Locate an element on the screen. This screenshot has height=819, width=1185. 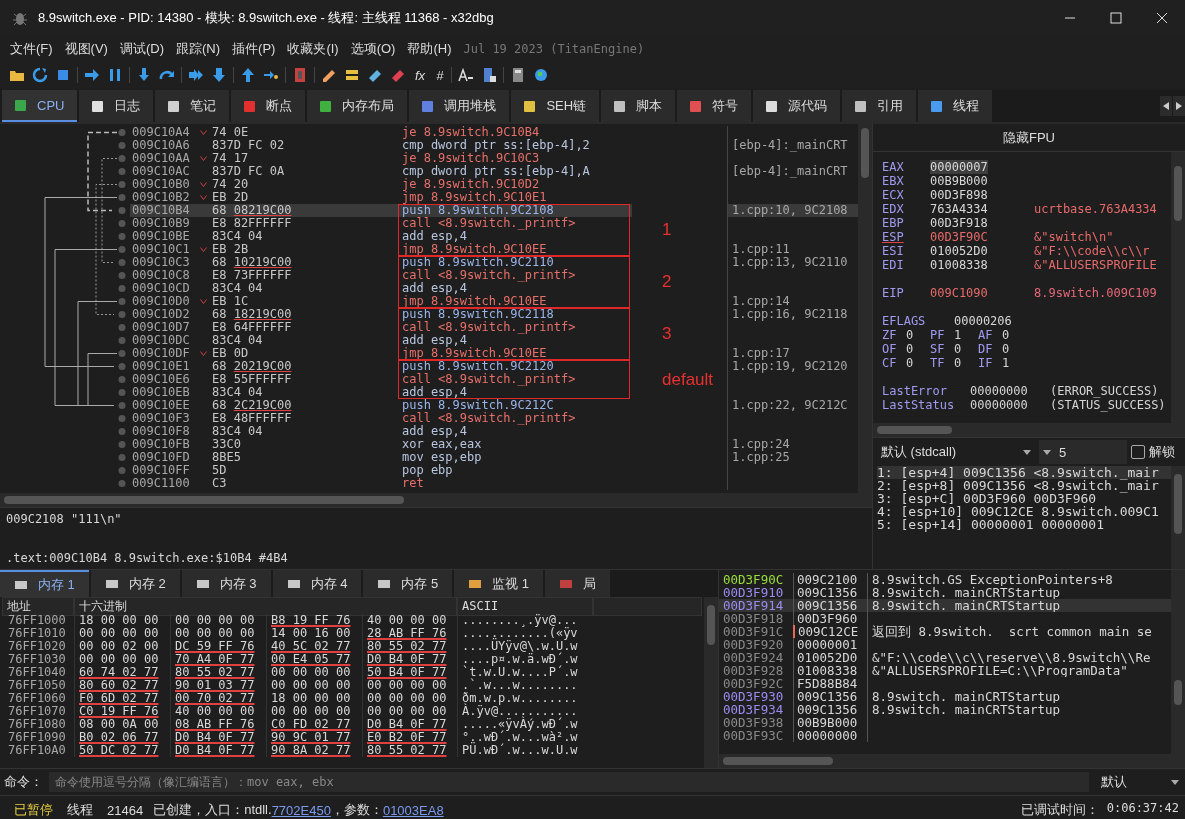
menu-item: 文件(F) is located at coordinates (31, 49).